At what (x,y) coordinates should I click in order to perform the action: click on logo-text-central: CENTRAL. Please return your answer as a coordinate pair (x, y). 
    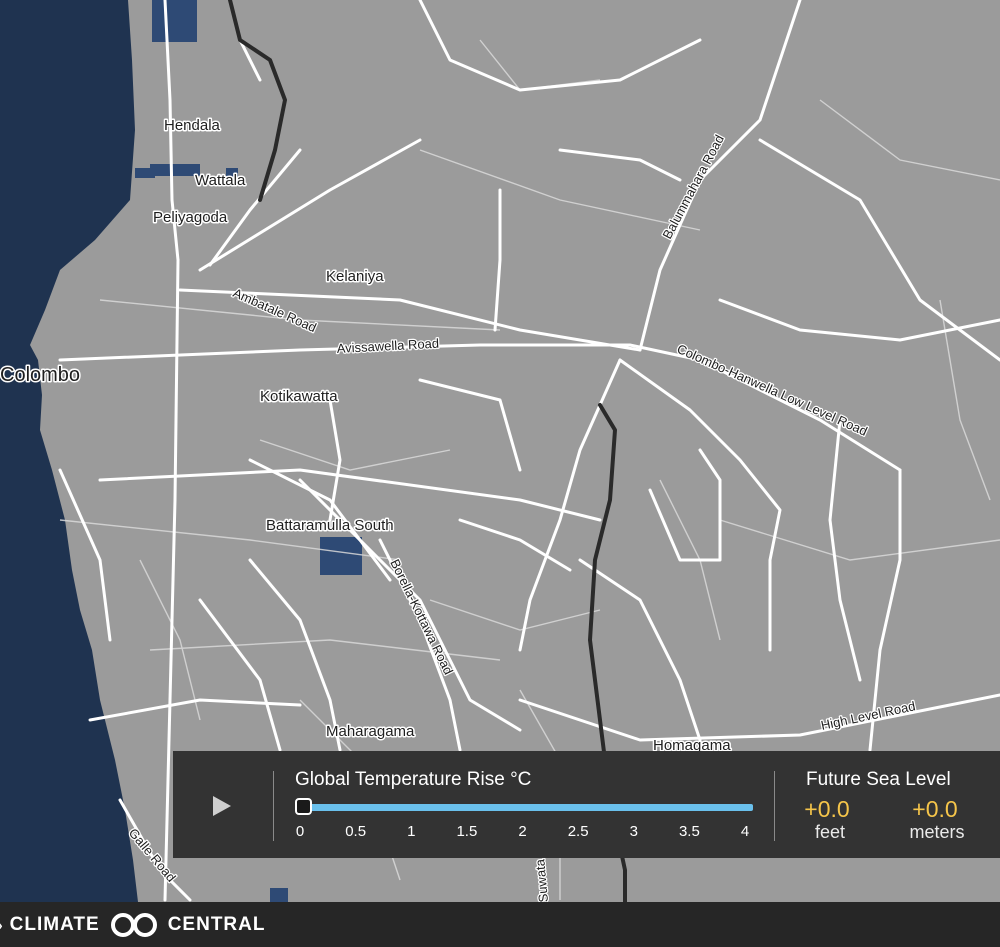
    Looking at the image, I should click on (216, 924).